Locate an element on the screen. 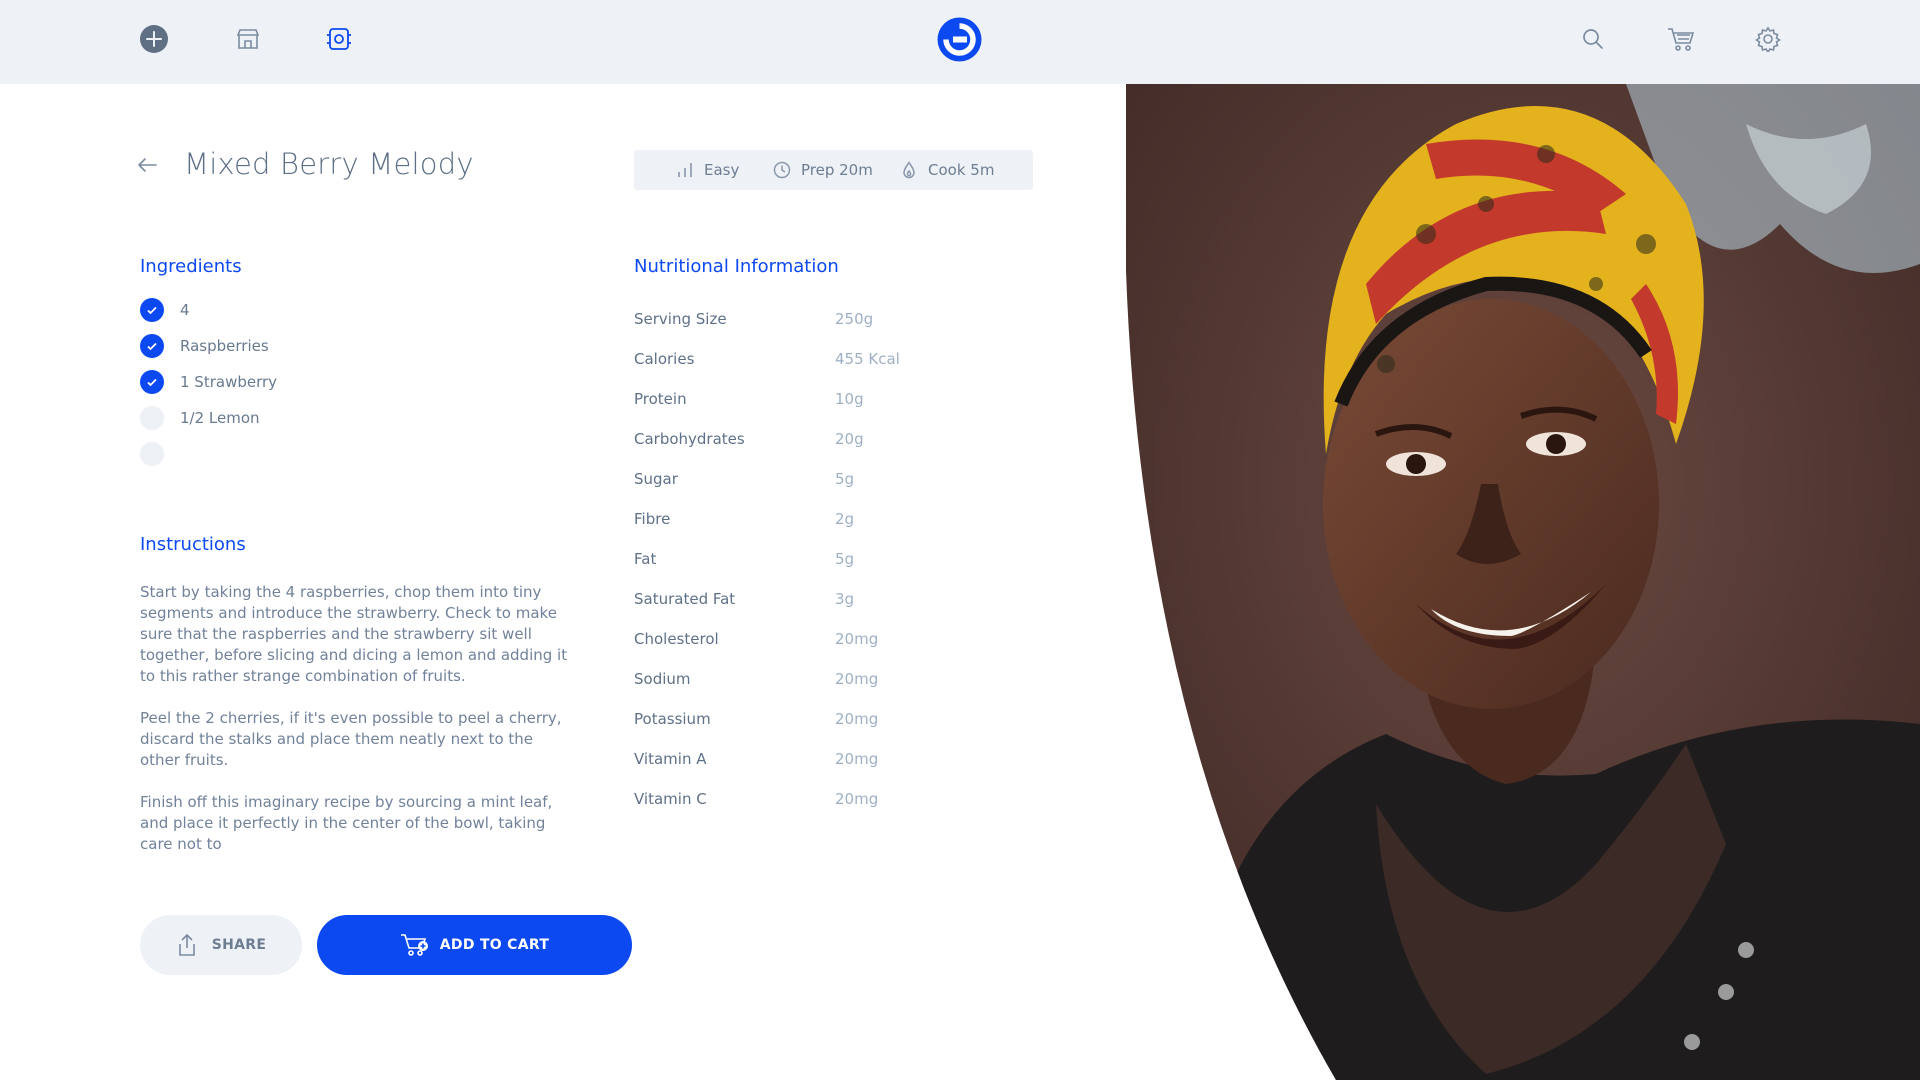 This screenshot has height=1080, width=1920. ingredient-label: 1/2 Lemon is located at coordinates (220, 418).